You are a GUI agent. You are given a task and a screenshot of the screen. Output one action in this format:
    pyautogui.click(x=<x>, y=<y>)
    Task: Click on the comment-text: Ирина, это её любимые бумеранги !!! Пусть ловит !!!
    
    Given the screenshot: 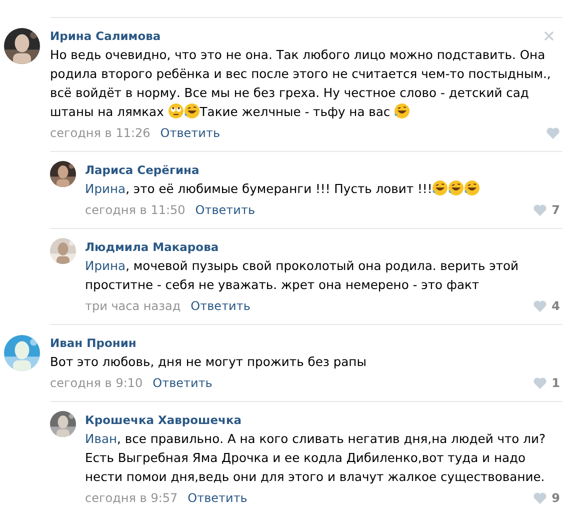 What is the action you would take?
    pyautogui.click(x=323, y=189)
    